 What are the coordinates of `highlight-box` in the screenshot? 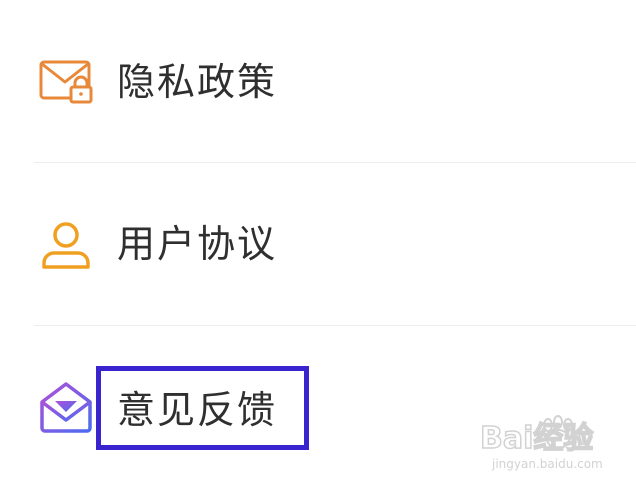 It's located at (202, 408).